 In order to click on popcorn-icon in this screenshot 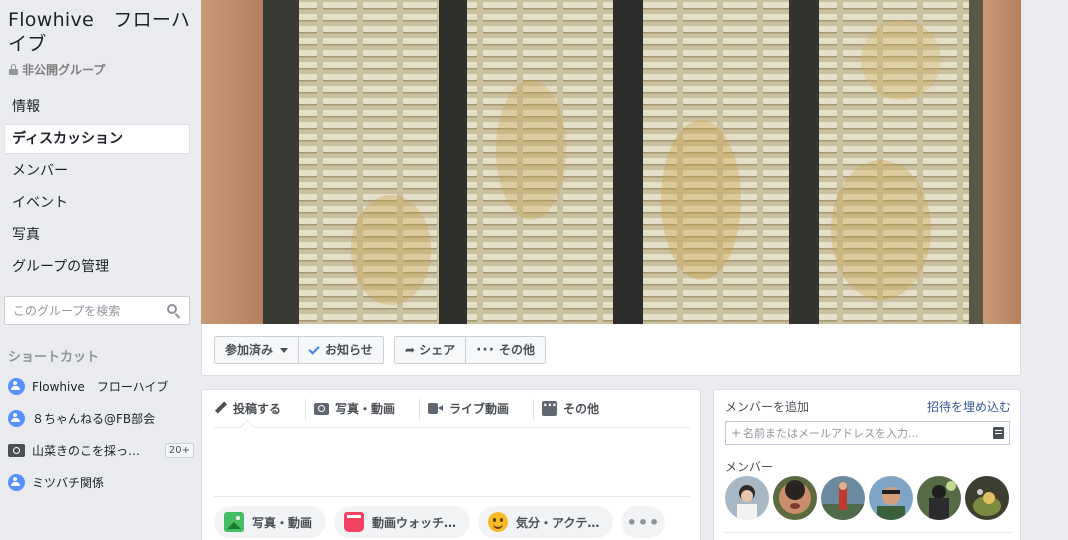, I will do `click(354, 522)`.